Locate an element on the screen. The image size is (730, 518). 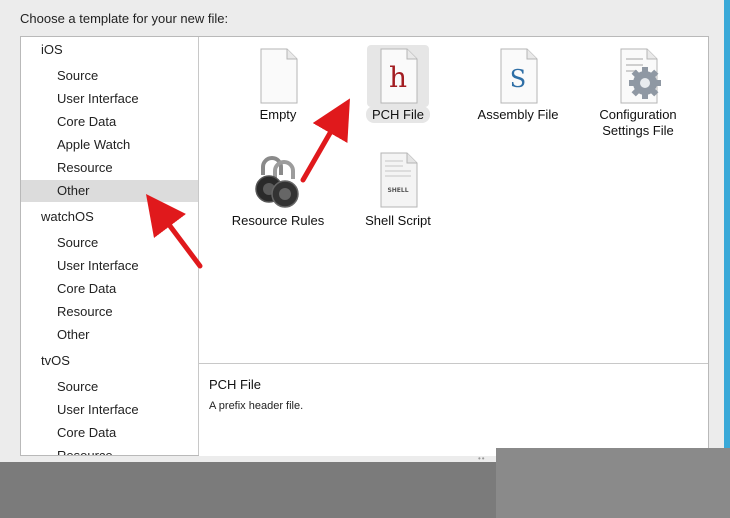
template-empty: Empty is located at coordinates (278, 85).